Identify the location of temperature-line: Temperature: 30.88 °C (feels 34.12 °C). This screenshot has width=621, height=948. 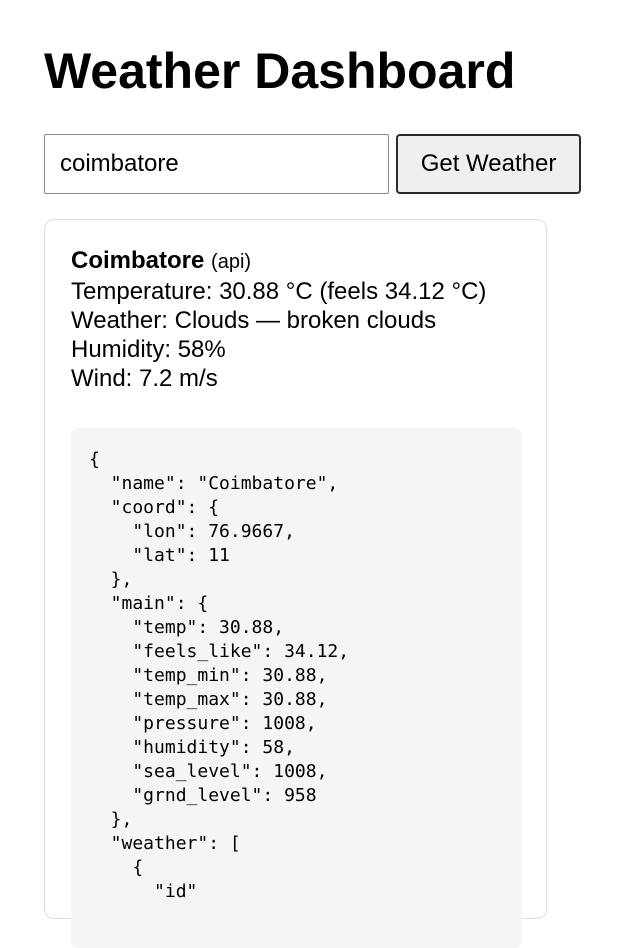
(279, 291).